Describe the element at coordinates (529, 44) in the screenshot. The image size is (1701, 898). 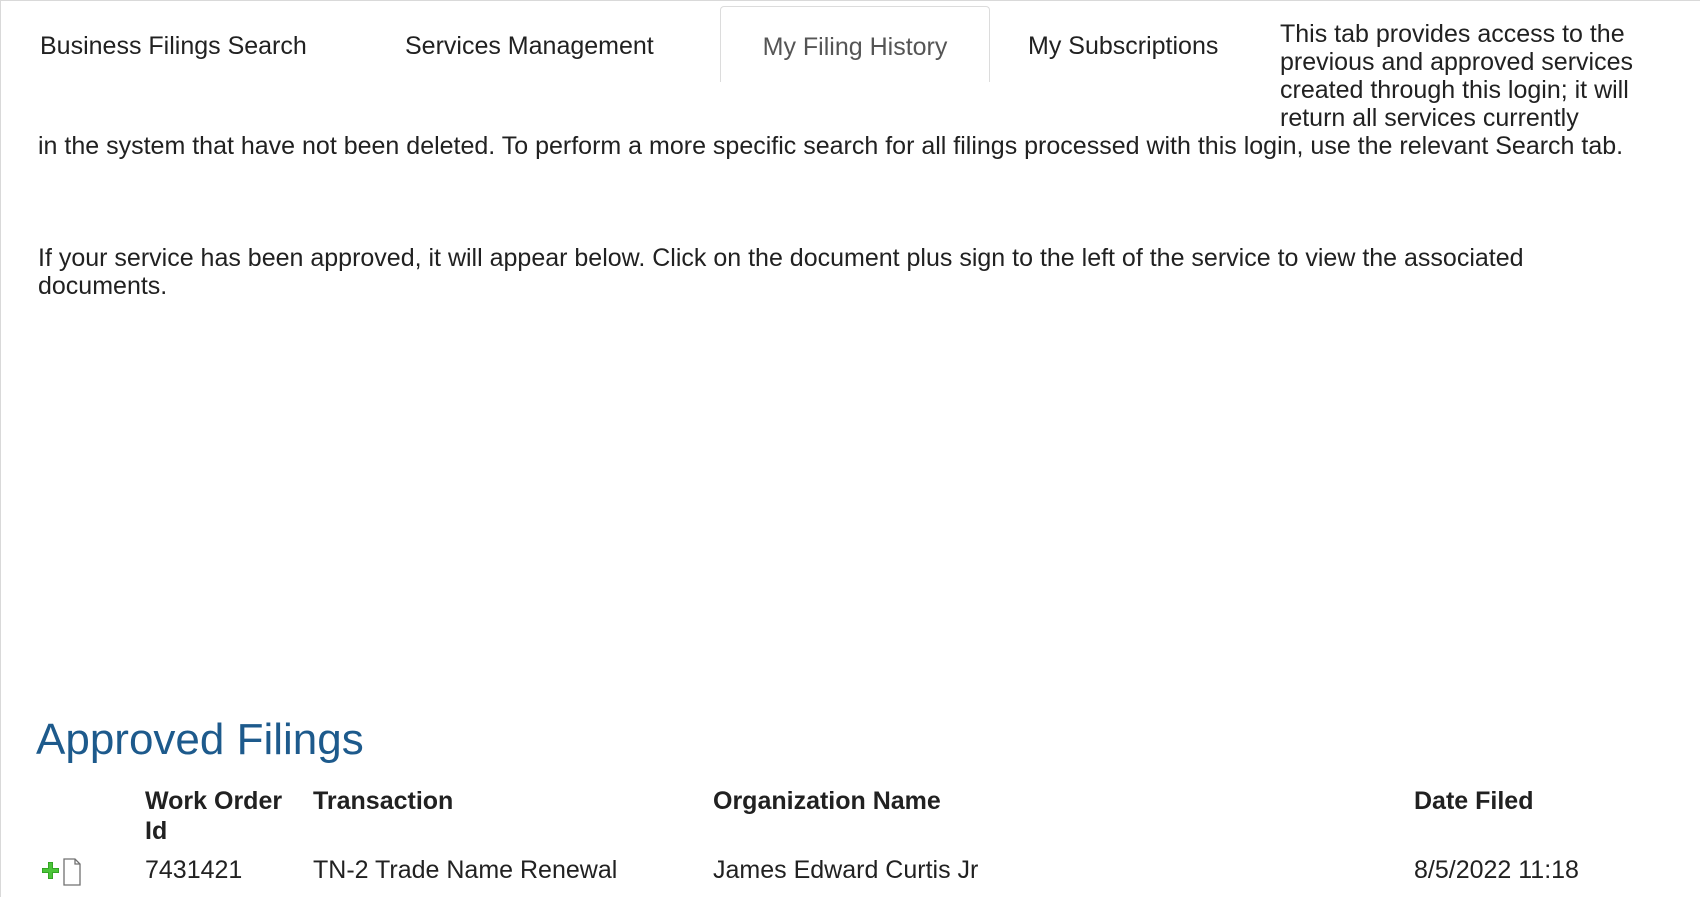
I see `tab-services-management: Services Management` at that location.